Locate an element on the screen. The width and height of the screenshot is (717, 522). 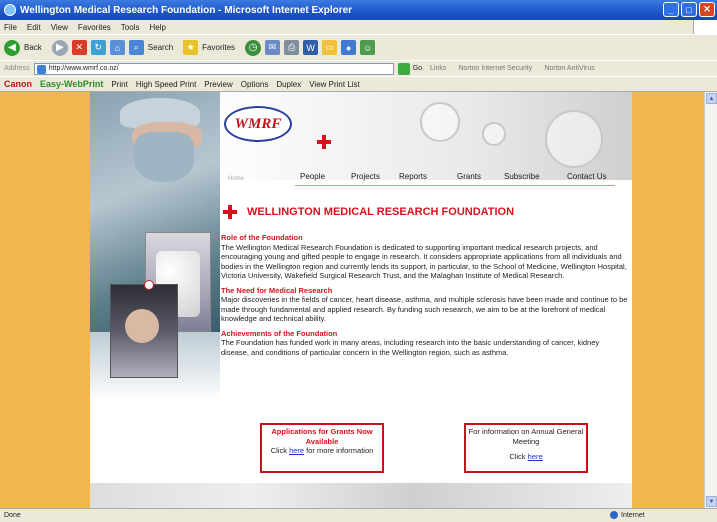
home-icon: ⌂ is located at coordinates (117, 47).